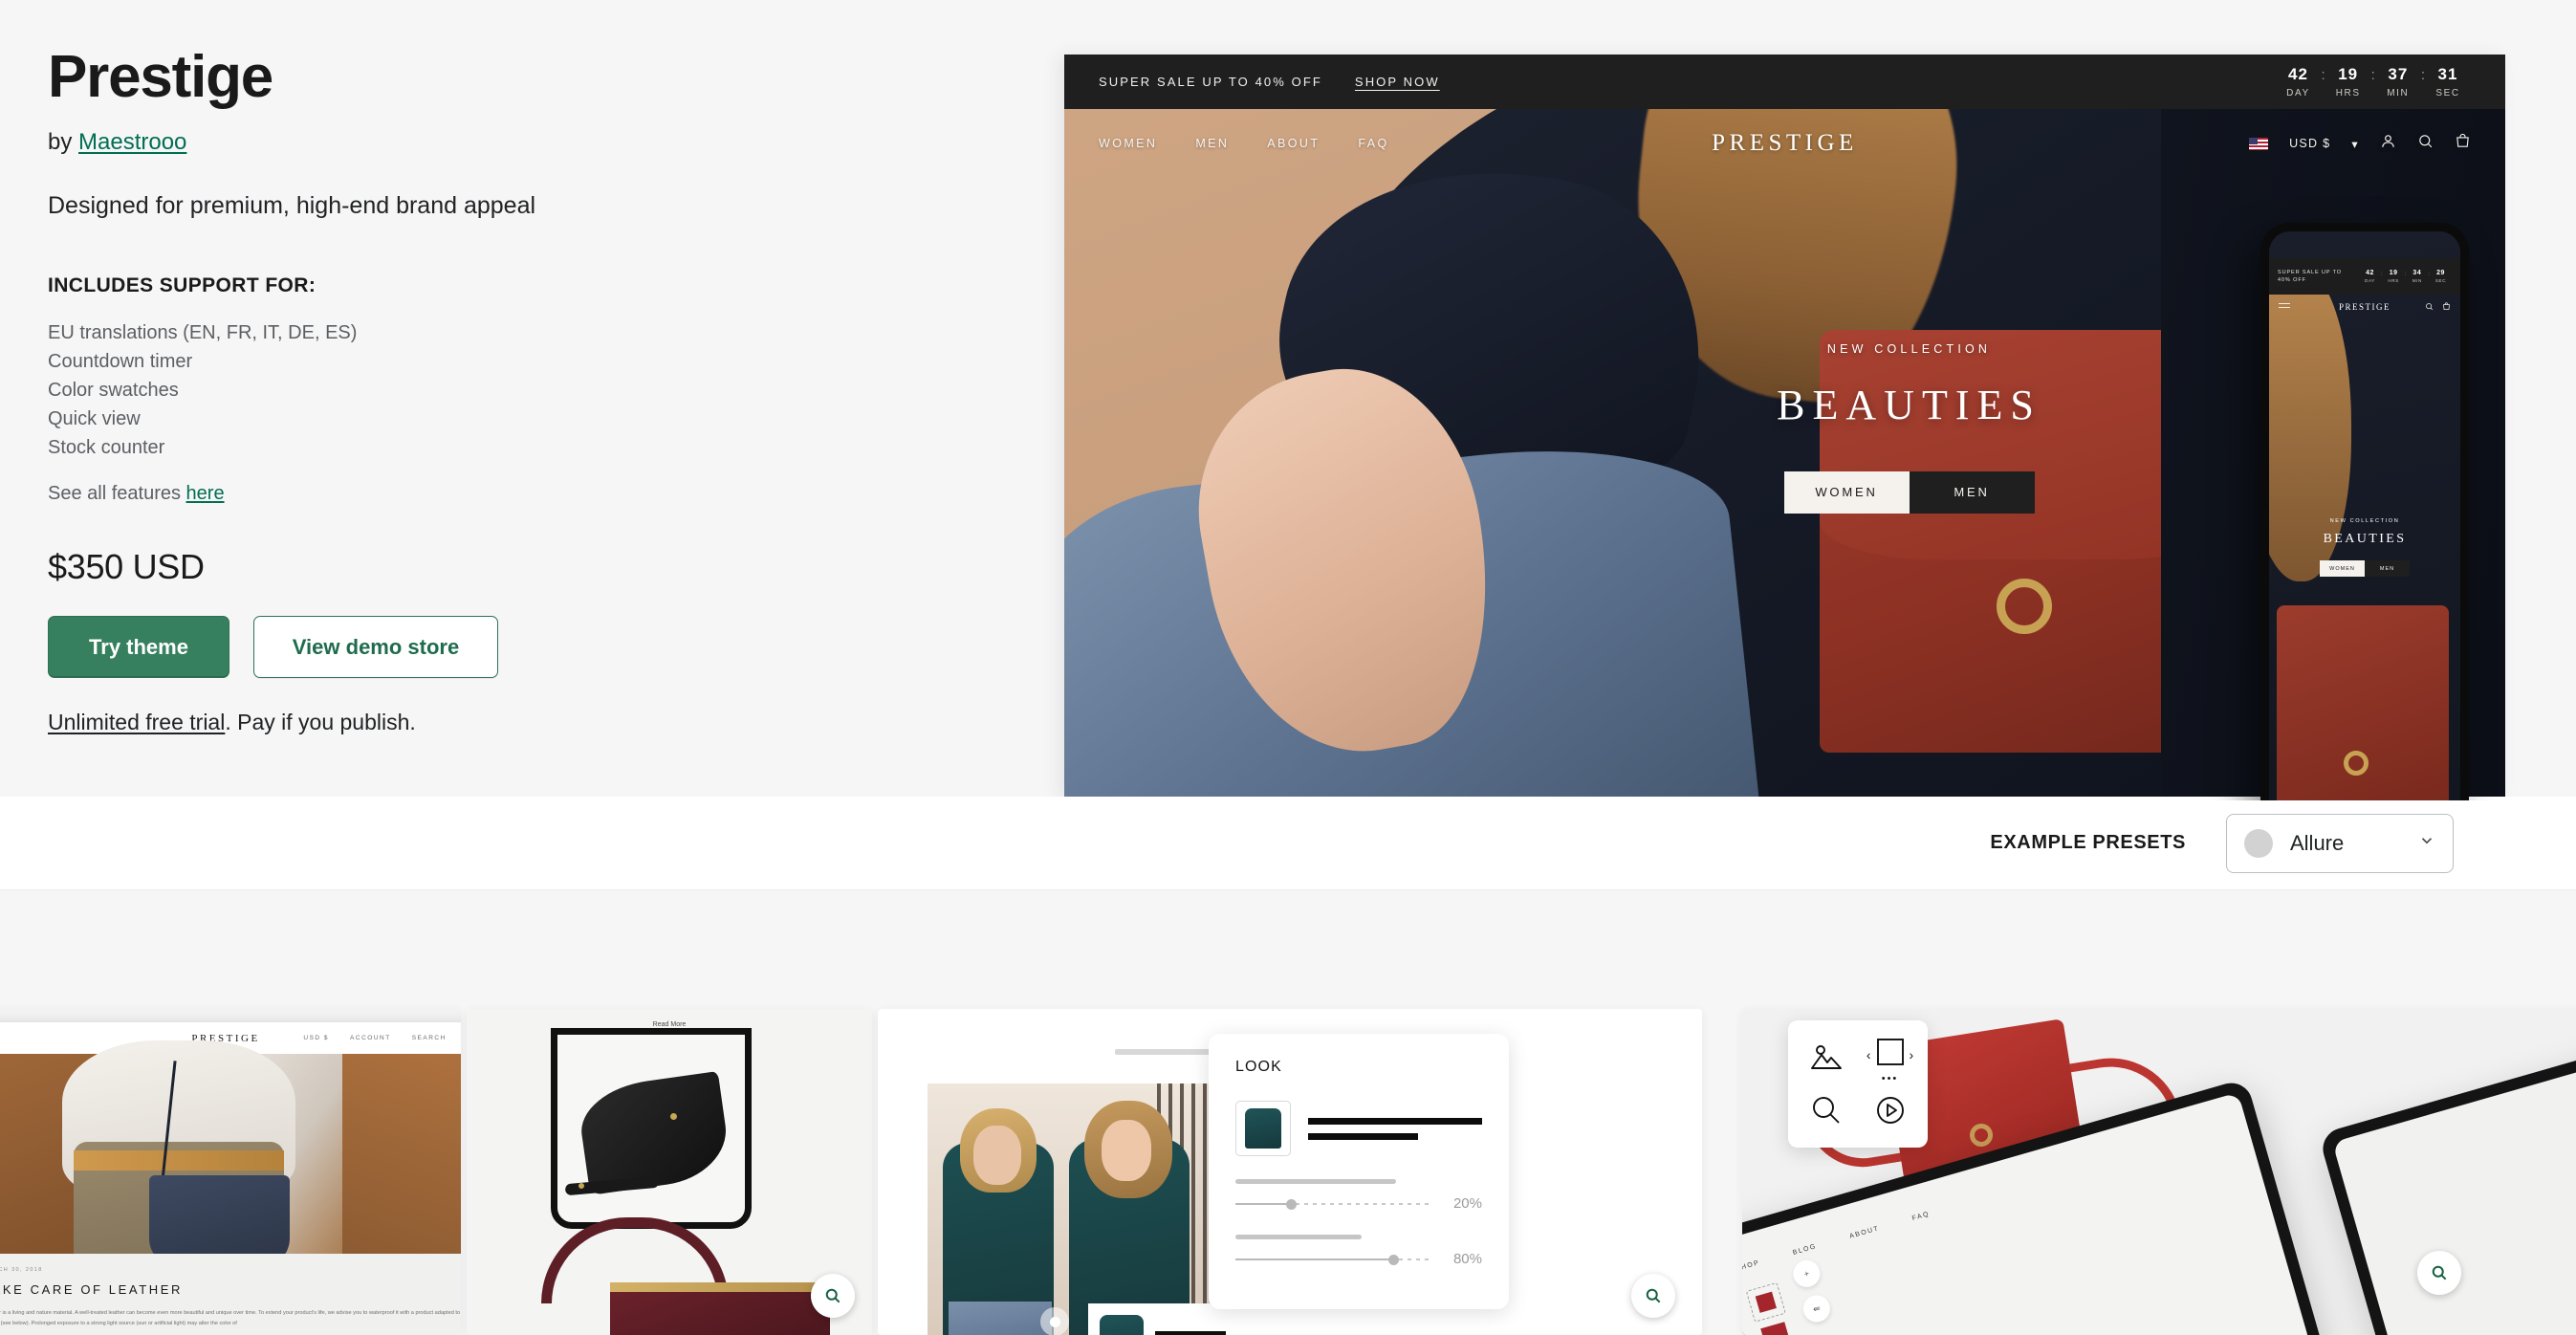  What do you see at coordinates (2088, 843) in the screenshot?
I see `example-presets-label: EXAMPLE PRESETS` at bounding box center [2088, 843].